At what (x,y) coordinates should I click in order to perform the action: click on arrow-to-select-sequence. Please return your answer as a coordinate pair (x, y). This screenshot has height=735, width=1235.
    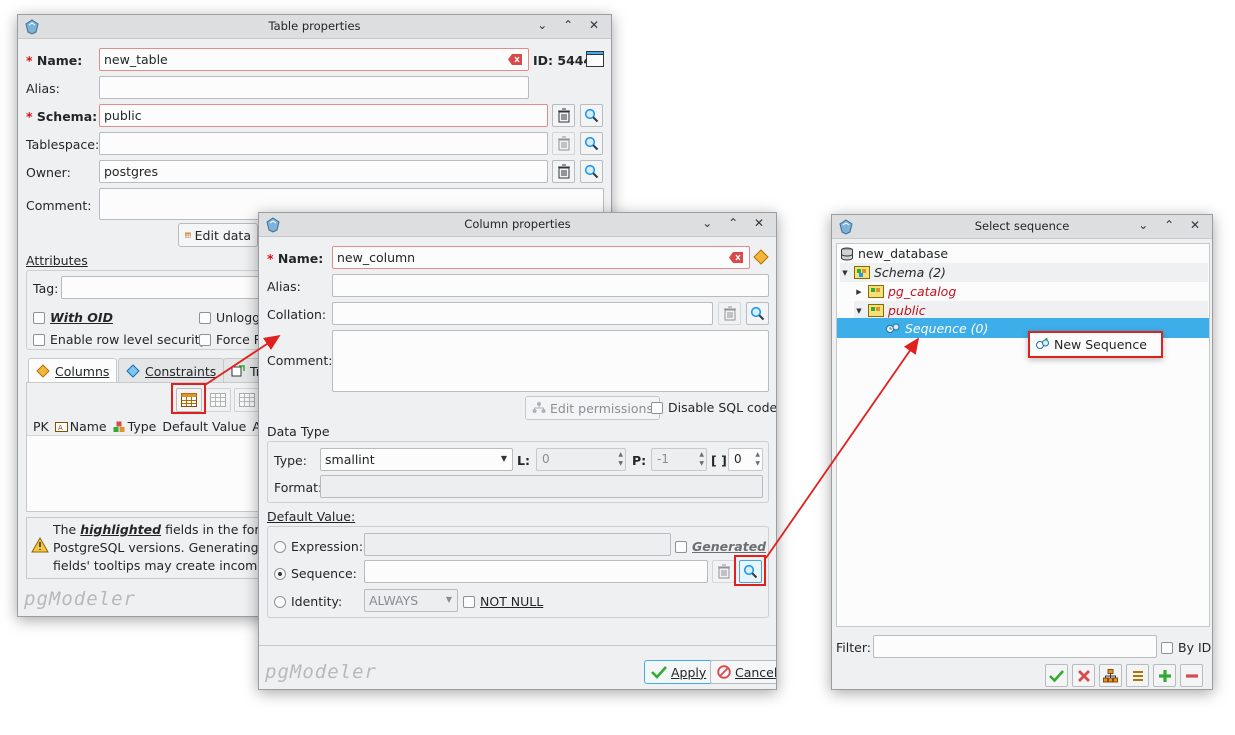
    Looking at the image, I should click on (842, 448).